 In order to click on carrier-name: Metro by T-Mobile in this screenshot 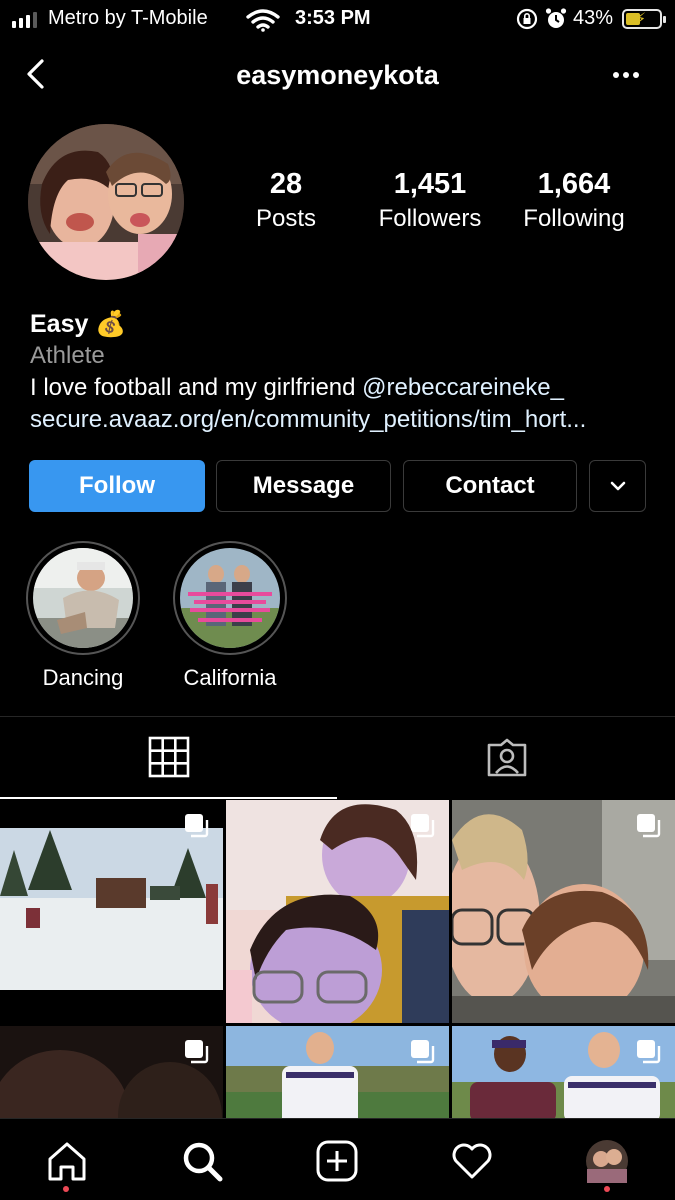, I will do `click(128, 18)`.